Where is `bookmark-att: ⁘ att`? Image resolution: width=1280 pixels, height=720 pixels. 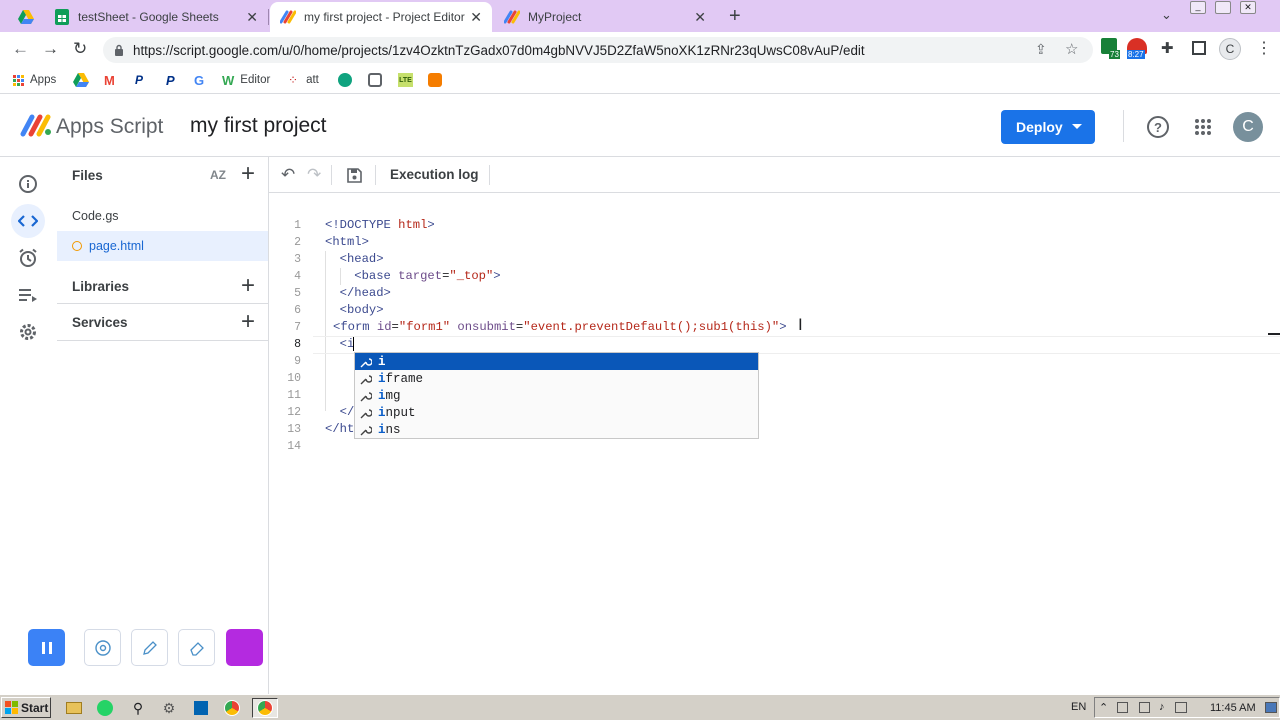 bookmark-att: ⁘ att is located at coordinates (303, 80).